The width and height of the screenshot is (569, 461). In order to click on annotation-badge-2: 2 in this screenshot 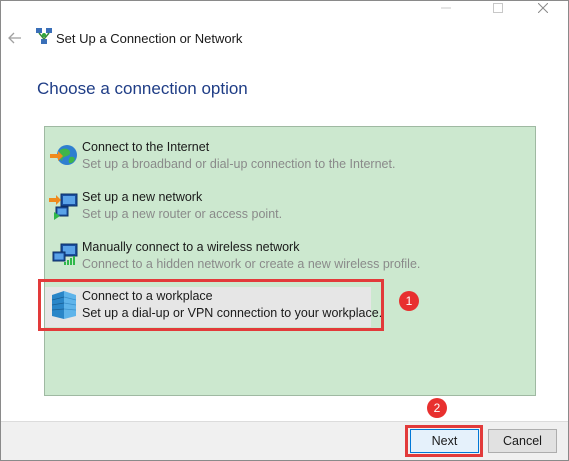, I will do `click(437, 408)`.